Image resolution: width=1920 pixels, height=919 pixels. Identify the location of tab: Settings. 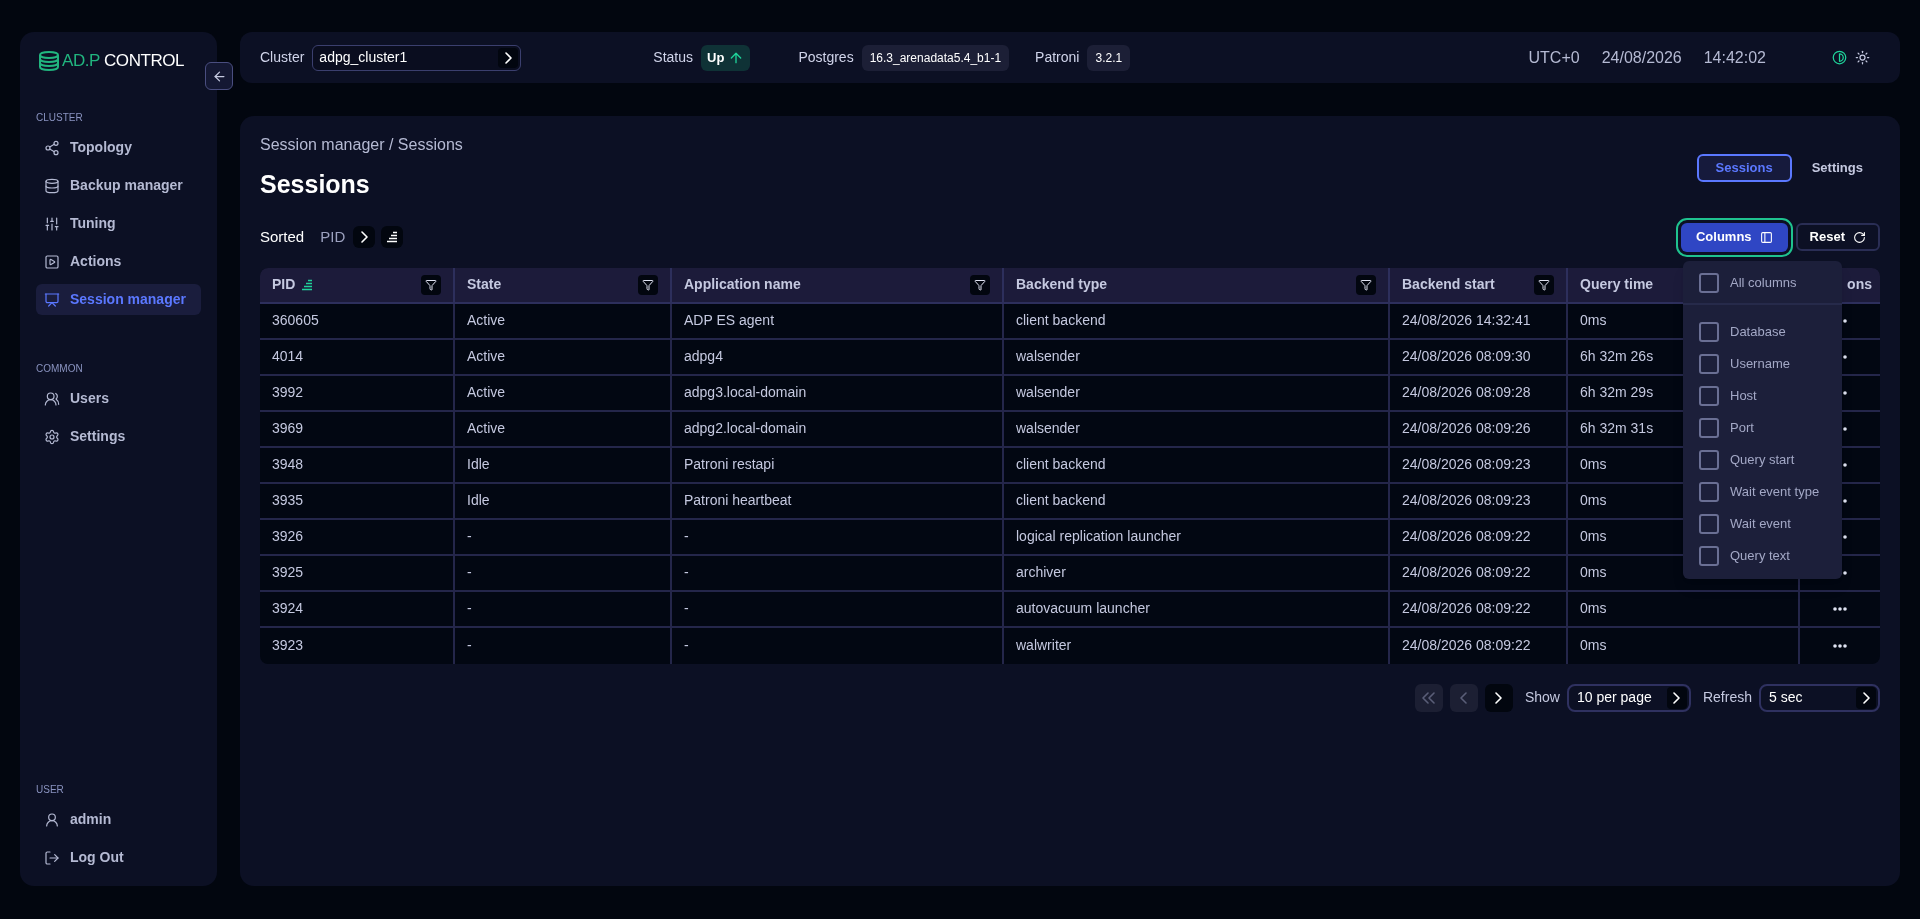
(1837, 168).